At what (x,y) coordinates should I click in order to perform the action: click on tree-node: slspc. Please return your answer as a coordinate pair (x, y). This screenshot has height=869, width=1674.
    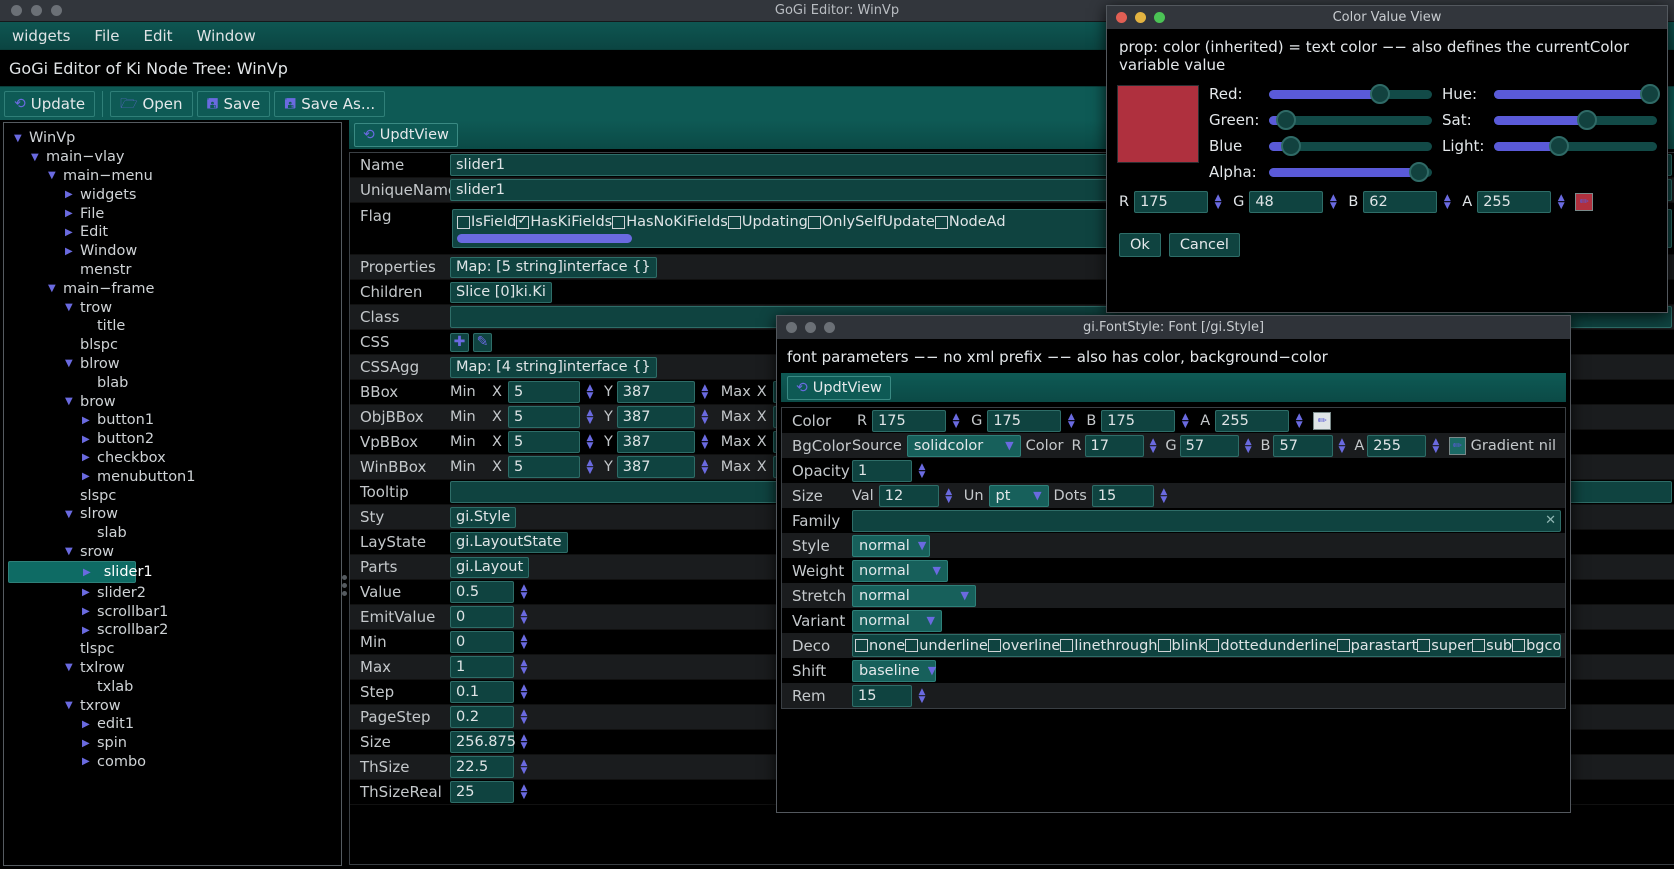
    Looking at the image, I should click on (174, 495).